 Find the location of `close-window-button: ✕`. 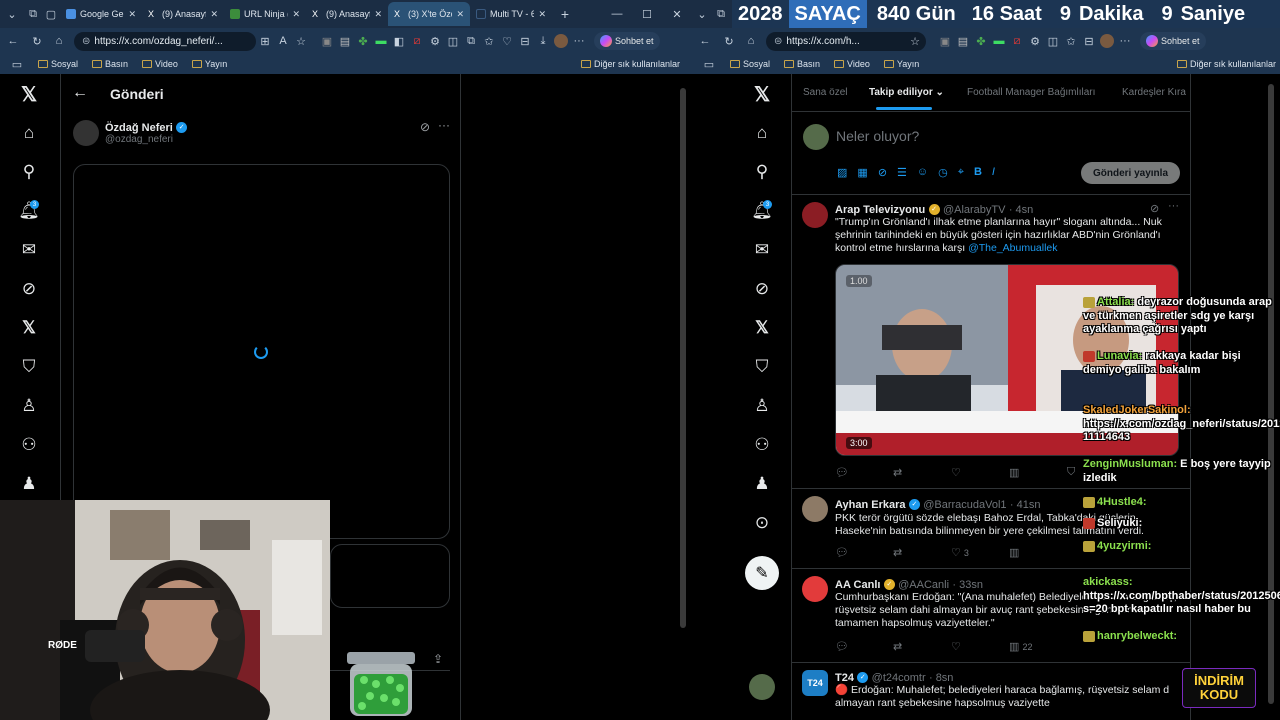

close-window-button: ✕ is located at coordinates (677, 14).